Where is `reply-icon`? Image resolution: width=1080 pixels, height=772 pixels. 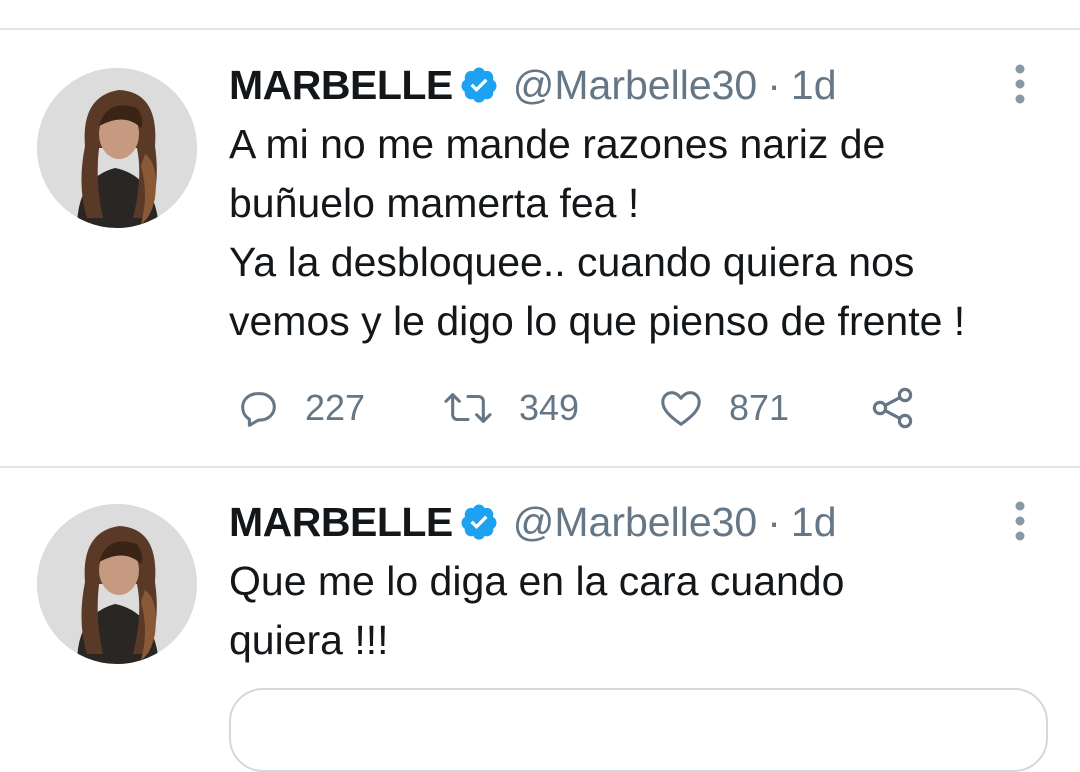 reply-icon is located at coordinates (258, 408).